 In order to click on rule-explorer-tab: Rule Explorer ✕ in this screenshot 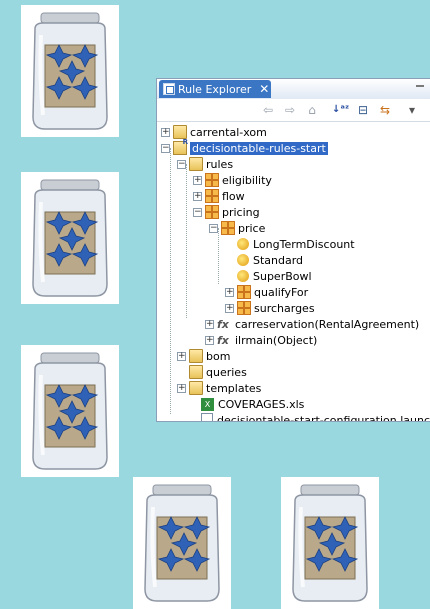, I will do `click(215, 89)`.